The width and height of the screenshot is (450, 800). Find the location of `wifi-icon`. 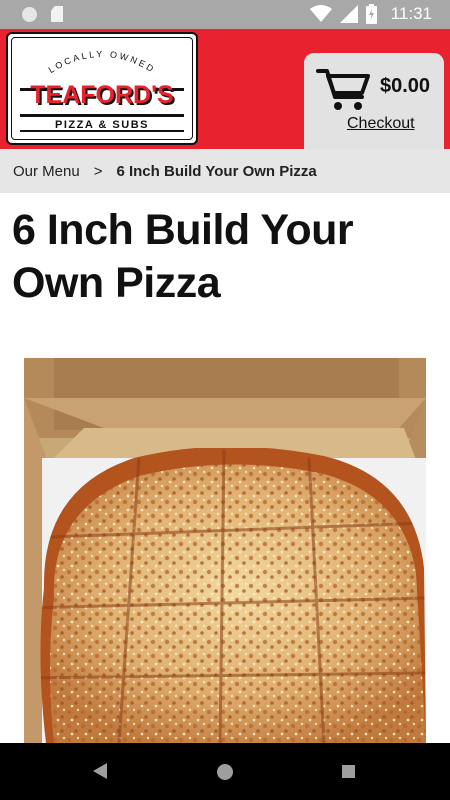

wifi-icon is located at coordinates (320, 13).